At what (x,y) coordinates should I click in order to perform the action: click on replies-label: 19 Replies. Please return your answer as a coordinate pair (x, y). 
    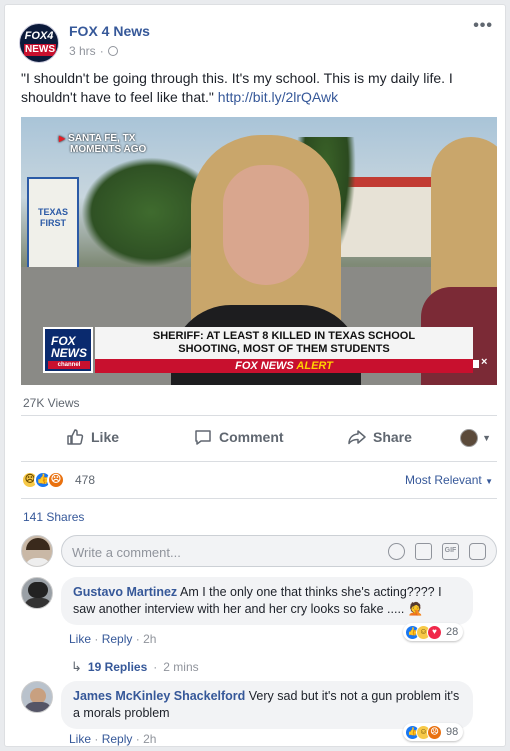
    Looking at the image, I should click on (117, 667).